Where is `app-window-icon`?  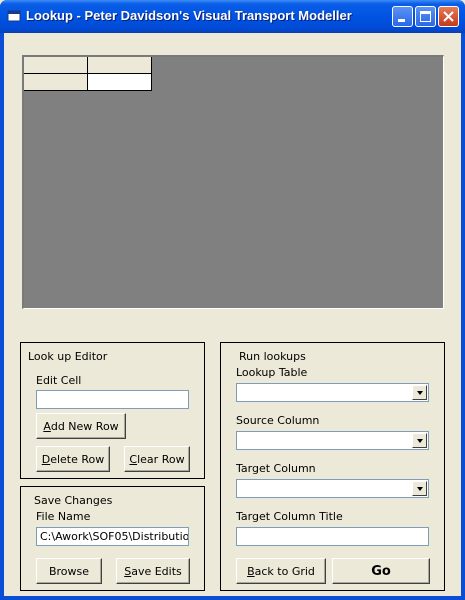 app-window-icon is located at coordinates (14, 16).